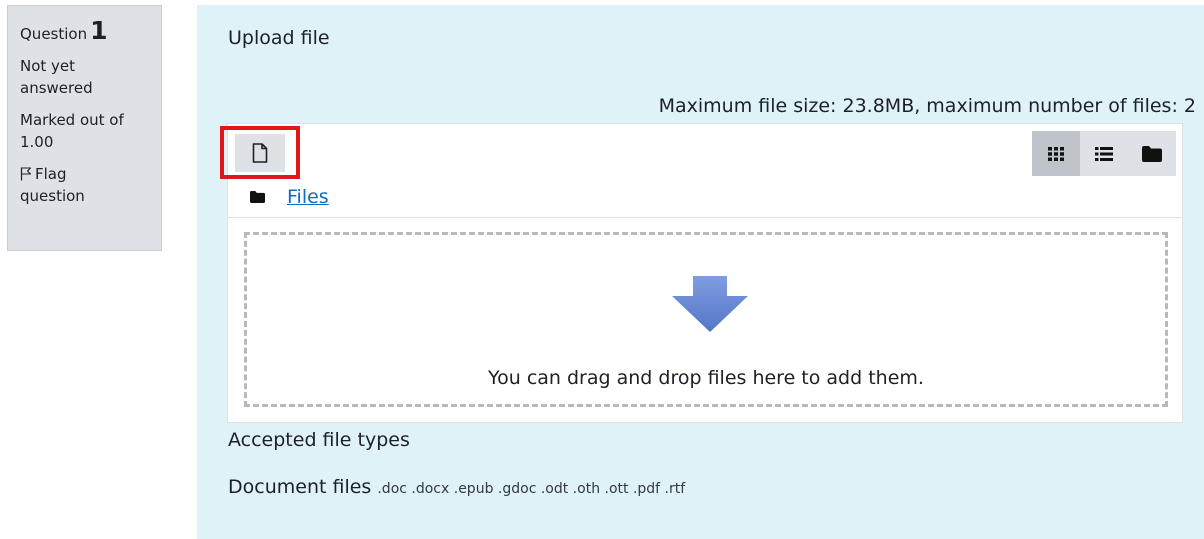 The height and width of the screenshot is (539, 1204). I want to click on file-add-icon, so click(260, 153).